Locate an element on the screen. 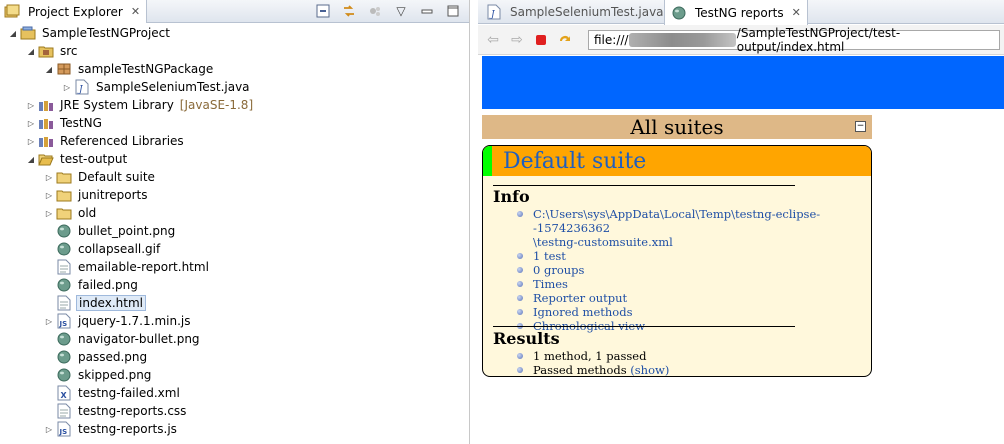 Image resolution: width=1004 pixels, height=444 pixels. info-title: Info is located at coordinates (511, 196).